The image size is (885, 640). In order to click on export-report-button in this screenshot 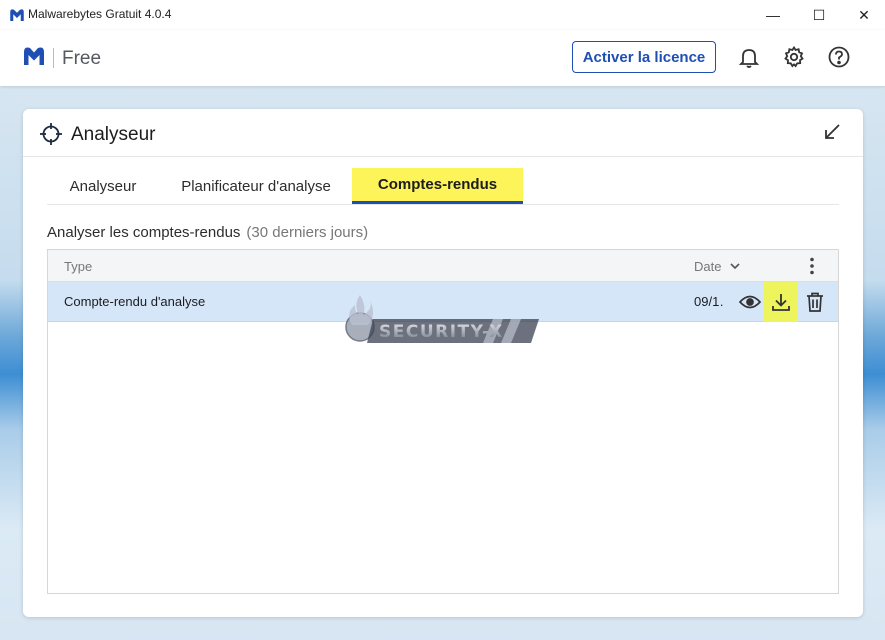, I will do `click(781, 302)`.